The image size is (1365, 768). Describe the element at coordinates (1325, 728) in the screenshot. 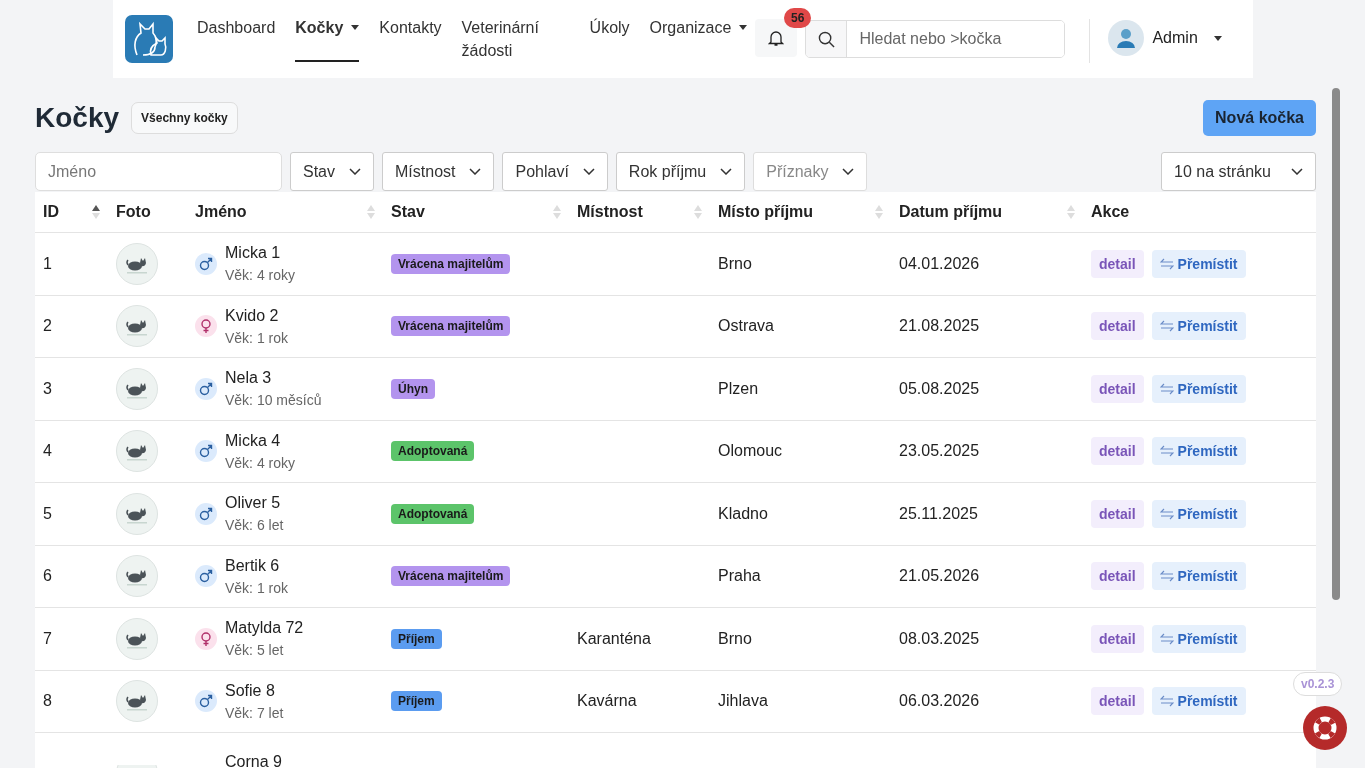

I see `lifebuoy-icon` at that location.